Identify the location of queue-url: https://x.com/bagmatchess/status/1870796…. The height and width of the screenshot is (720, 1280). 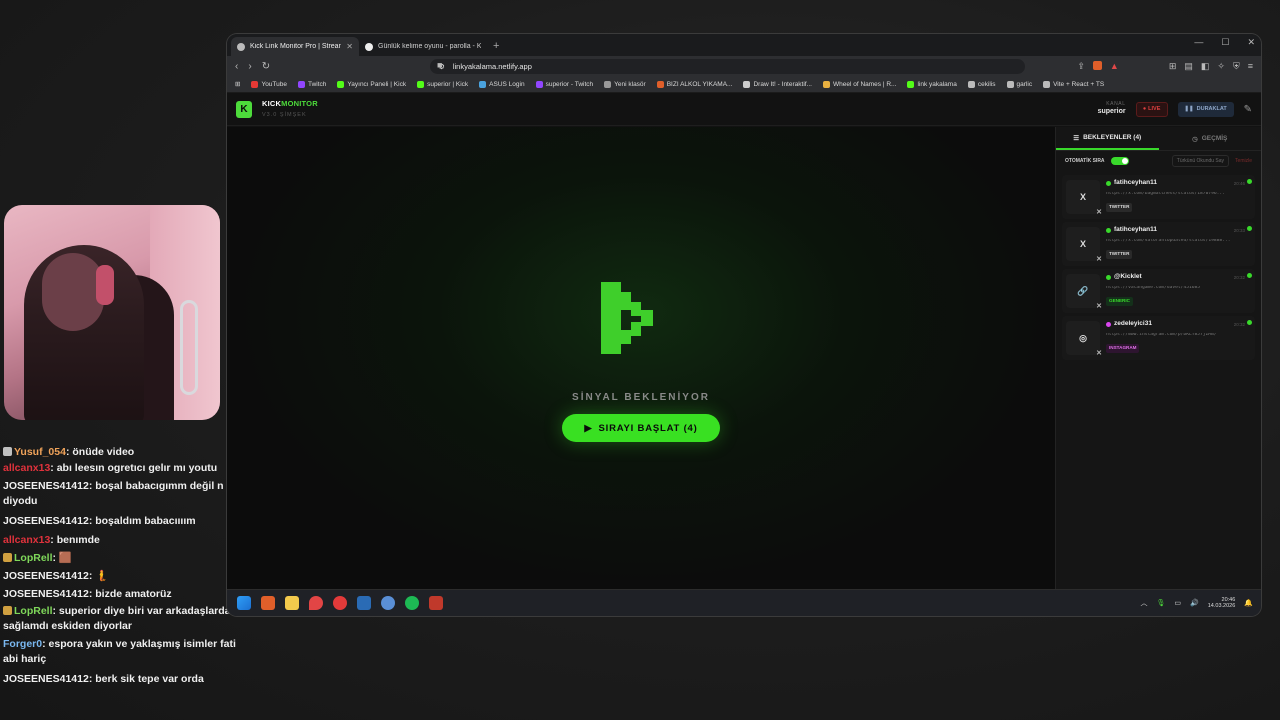
(1175, 194).